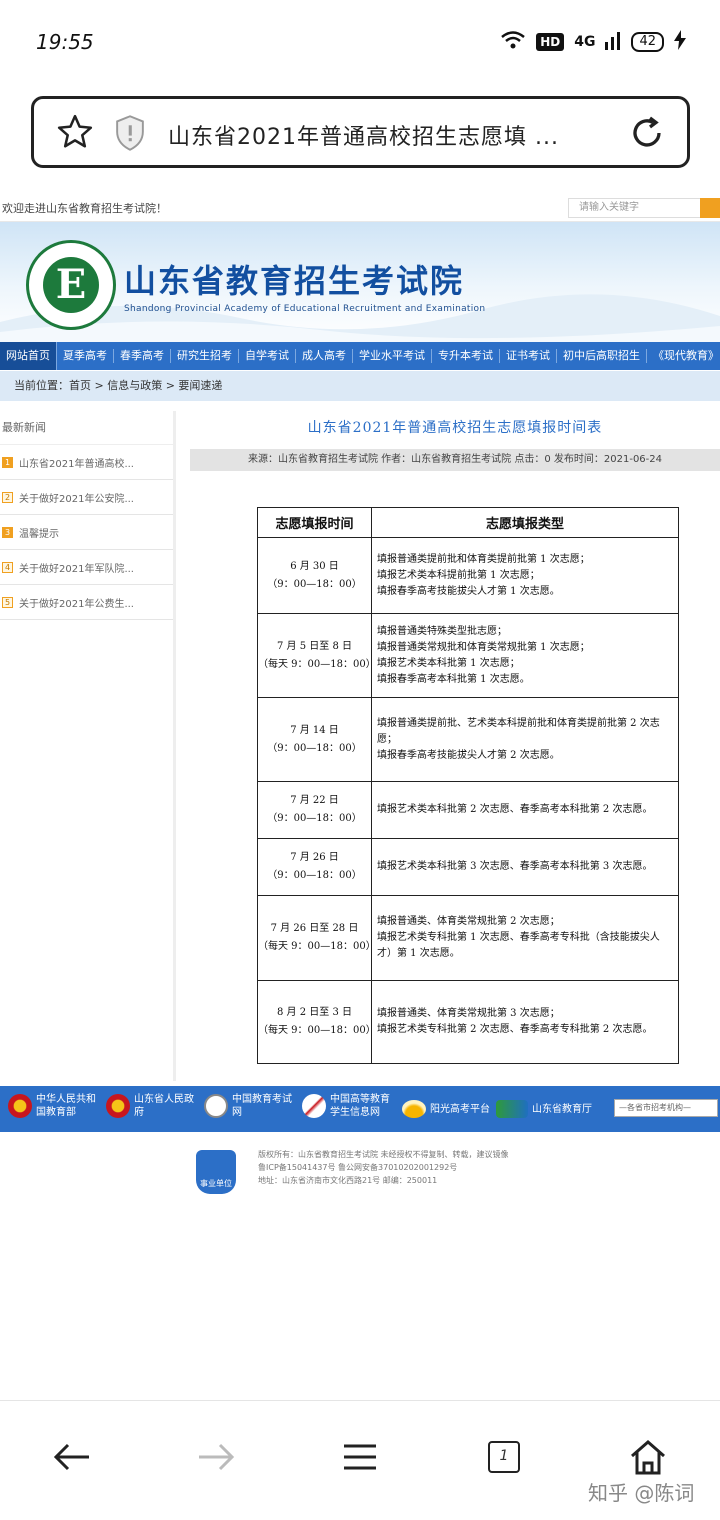 This screenshot has width=720, height=1520. Describe the element at coordinates (602, 356) in the screenshot. I see `nav-item-vocational: 初中后高职招生` at that location.